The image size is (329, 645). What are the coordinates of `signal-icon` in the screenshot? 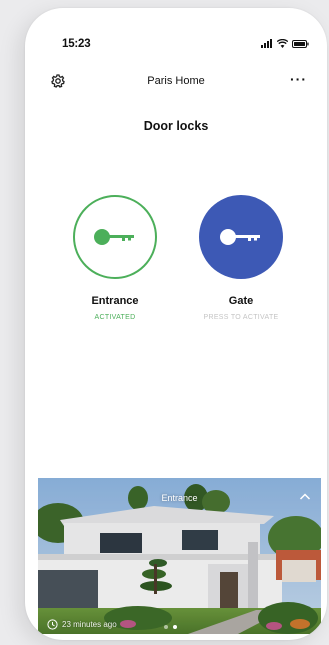 It's located at (266, 43).